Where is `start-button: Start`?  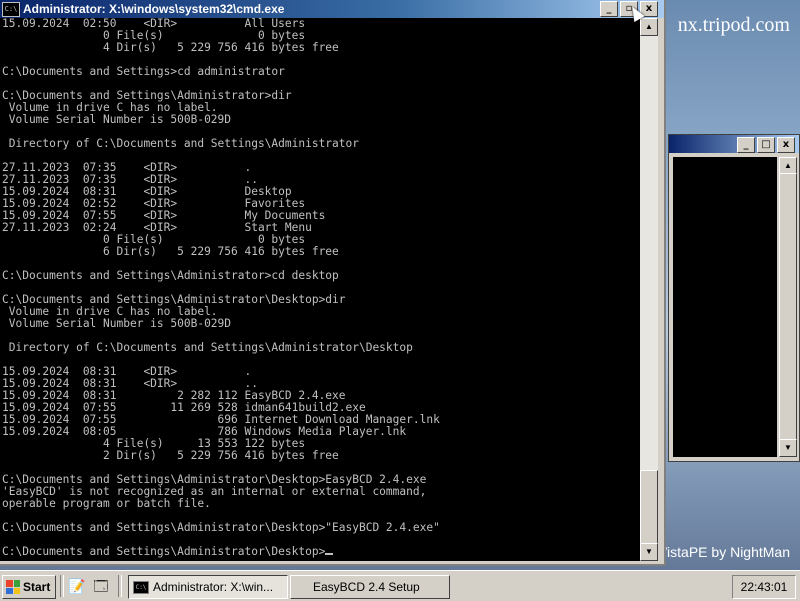 start-button: Start is located at coordinates (29, 587).